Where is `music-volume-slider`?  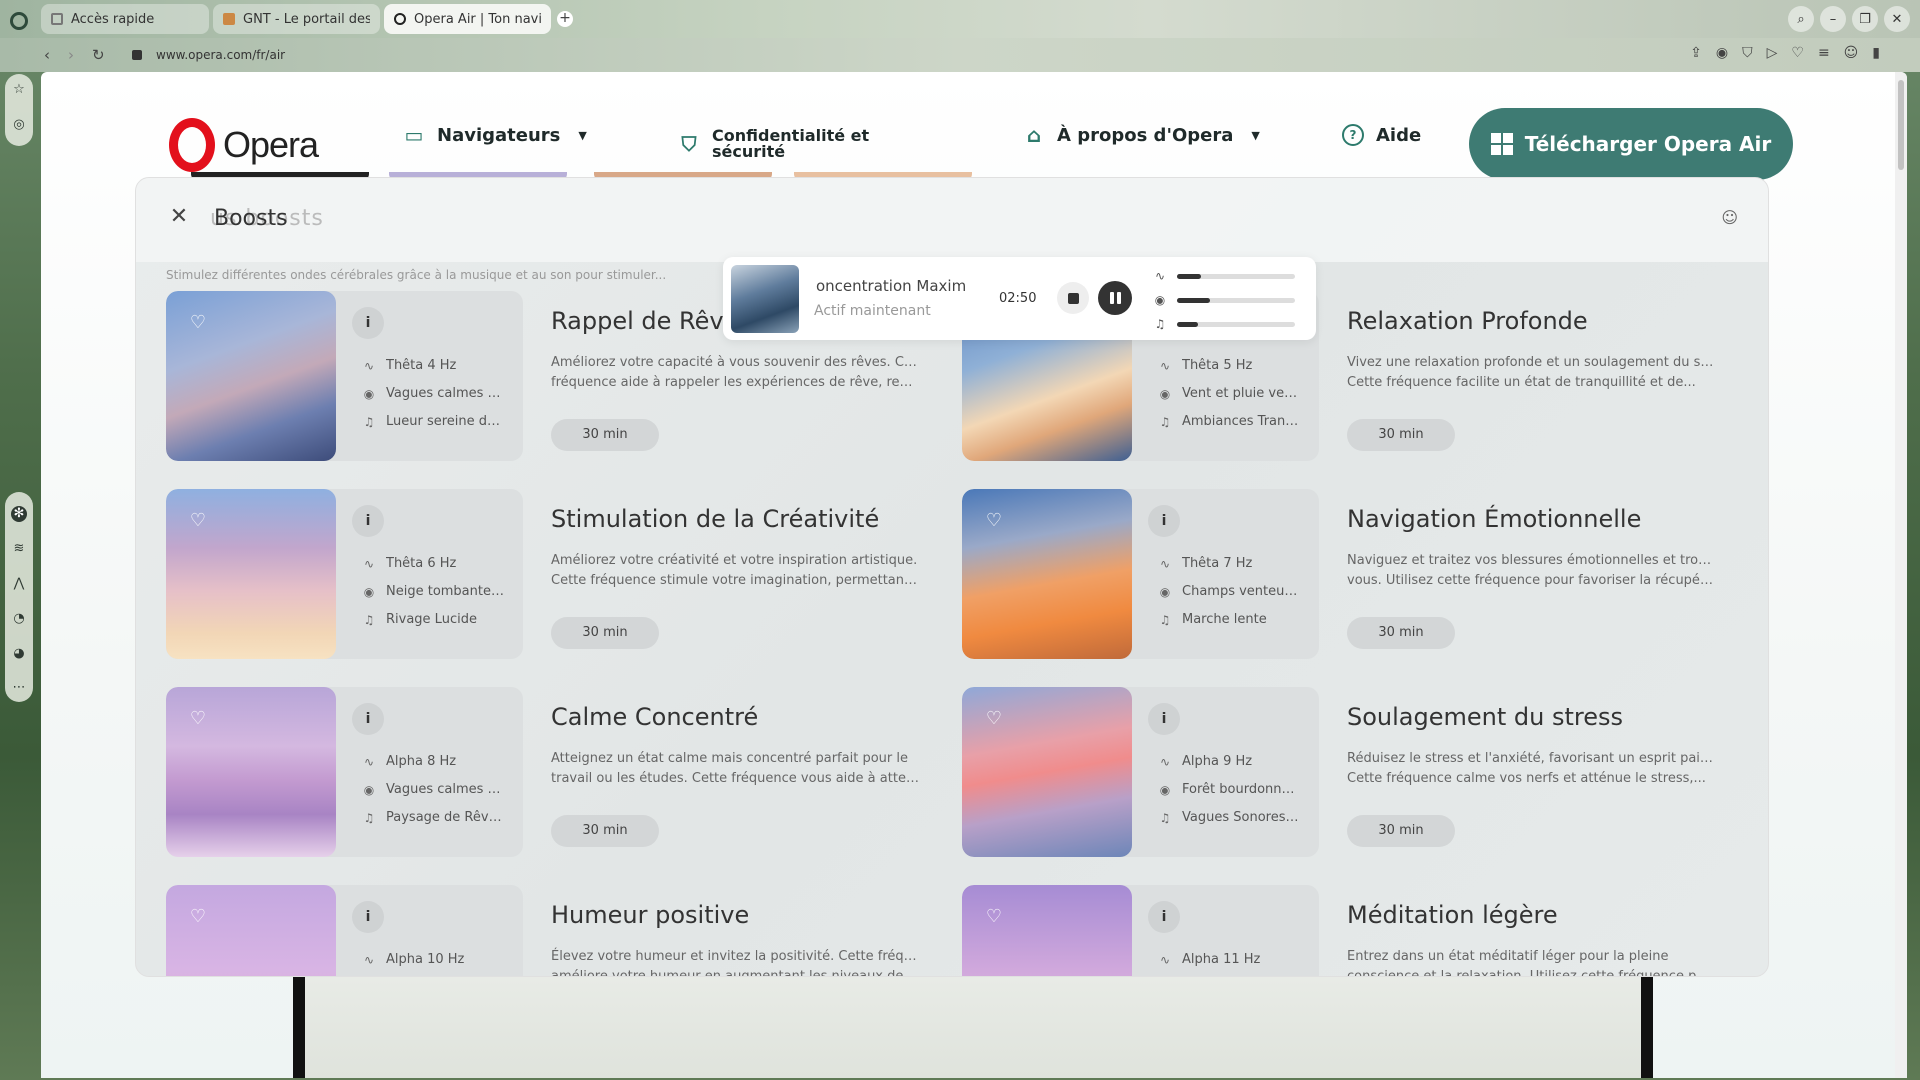 music-volume-slider is located at coordinates (1236, 324).